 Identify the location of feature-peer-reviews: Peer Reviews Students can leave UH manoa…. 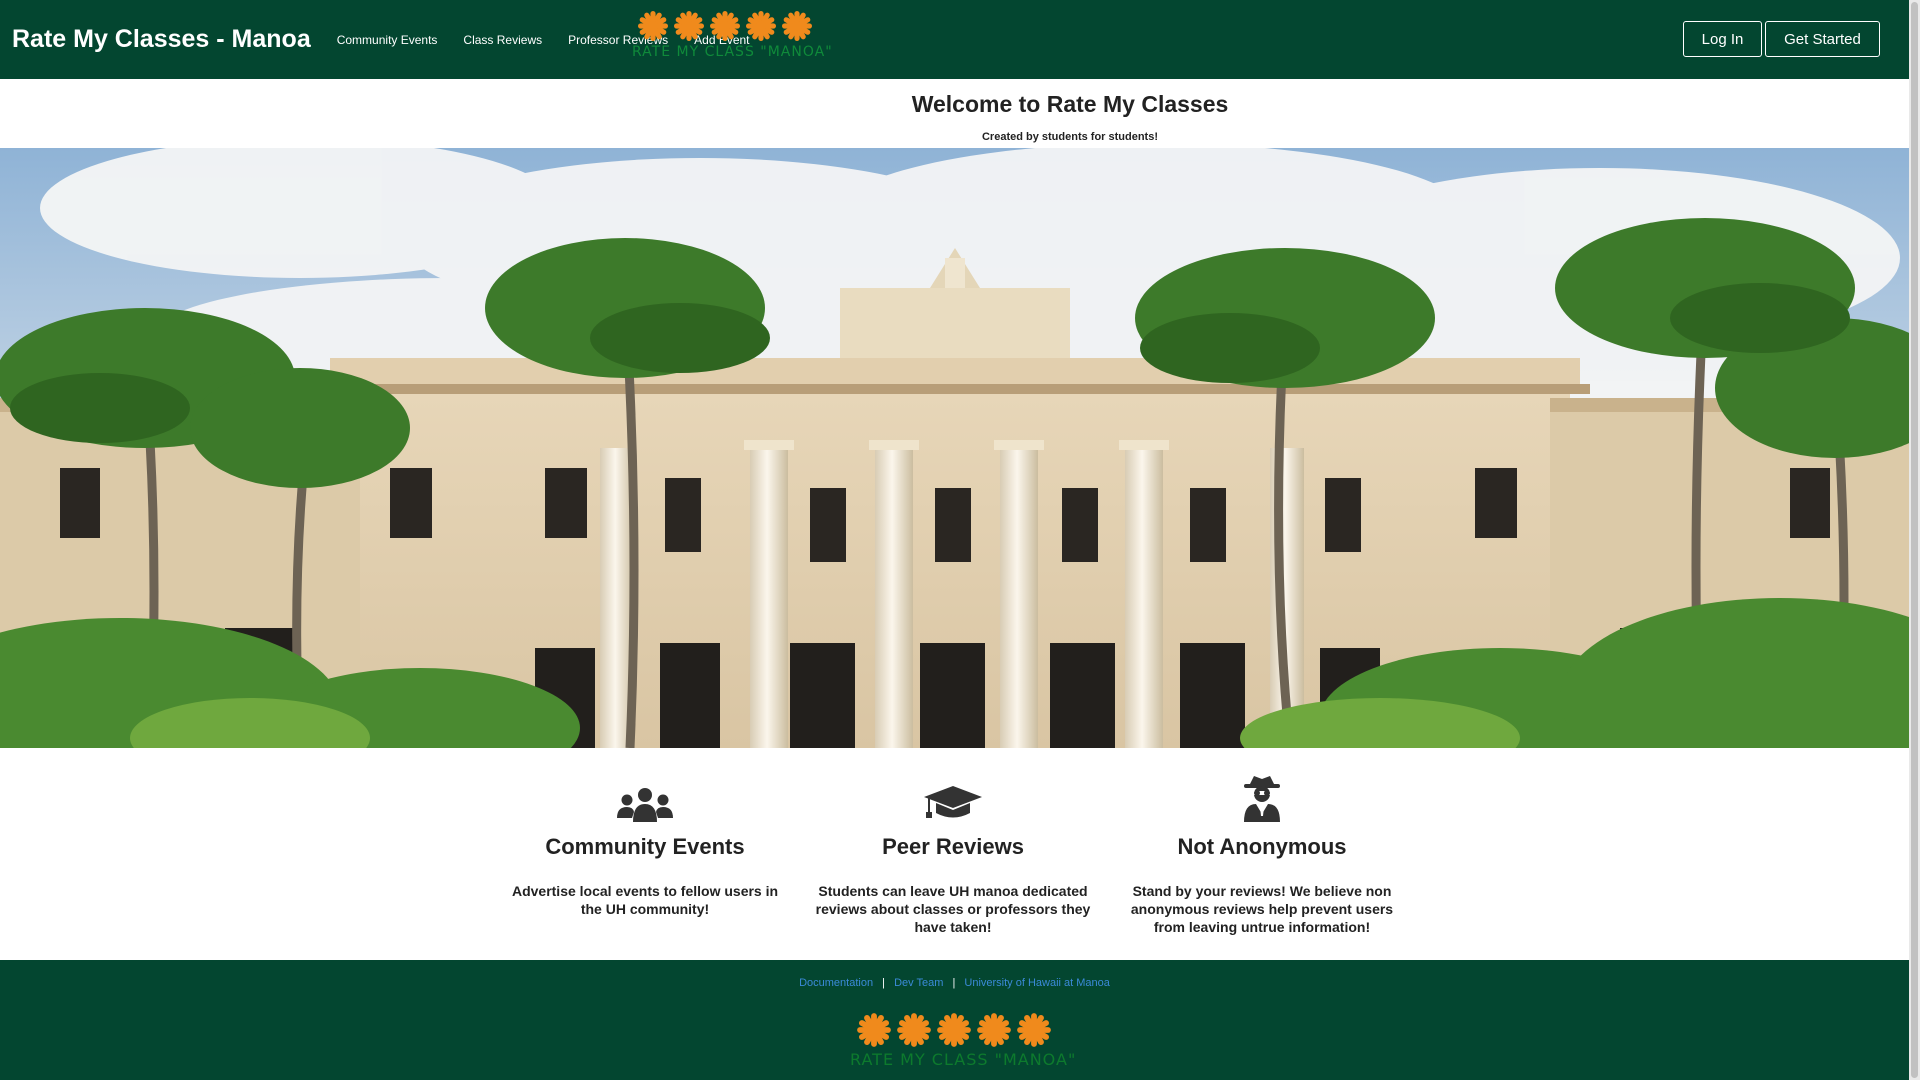
(953, 853).